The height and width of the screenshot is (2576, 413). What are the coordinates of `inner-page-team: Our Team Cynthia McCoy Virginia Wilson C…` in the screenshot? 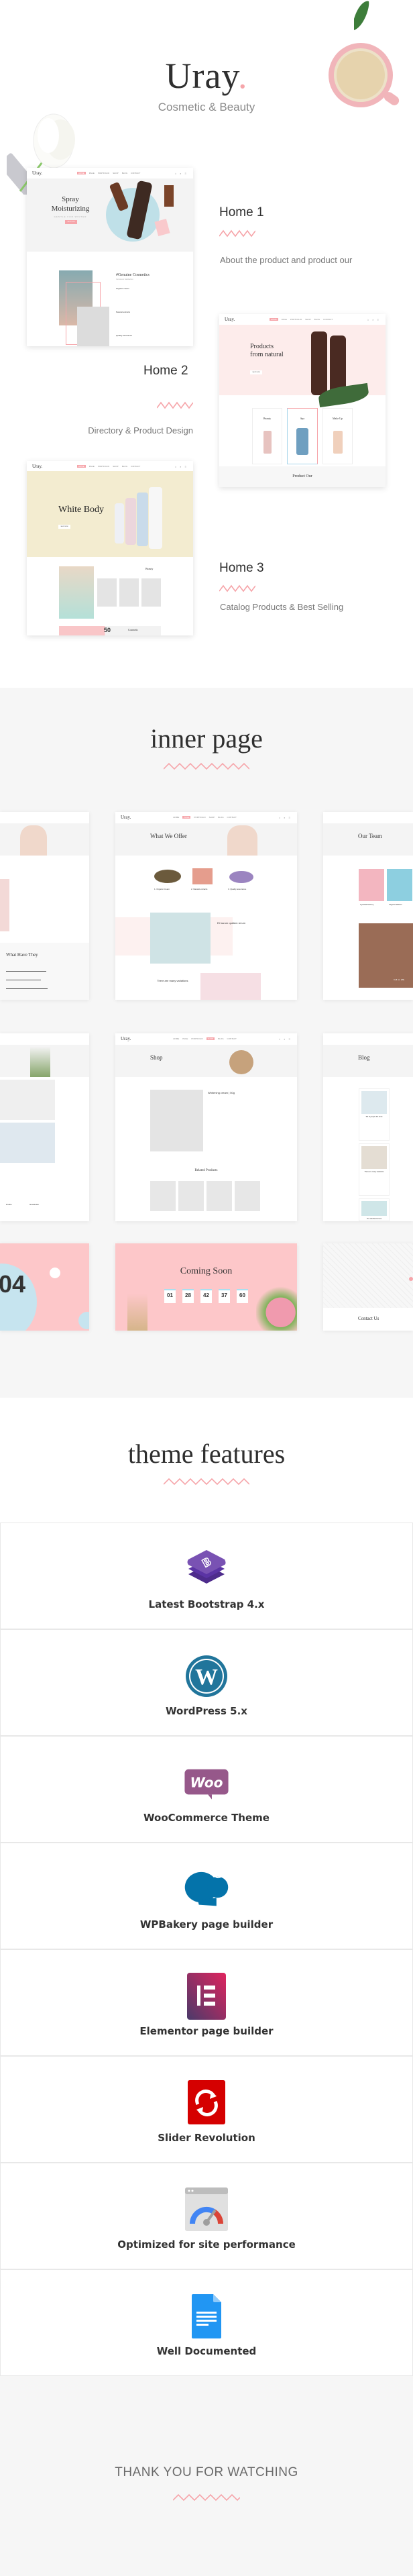 It's located at (368, 906).